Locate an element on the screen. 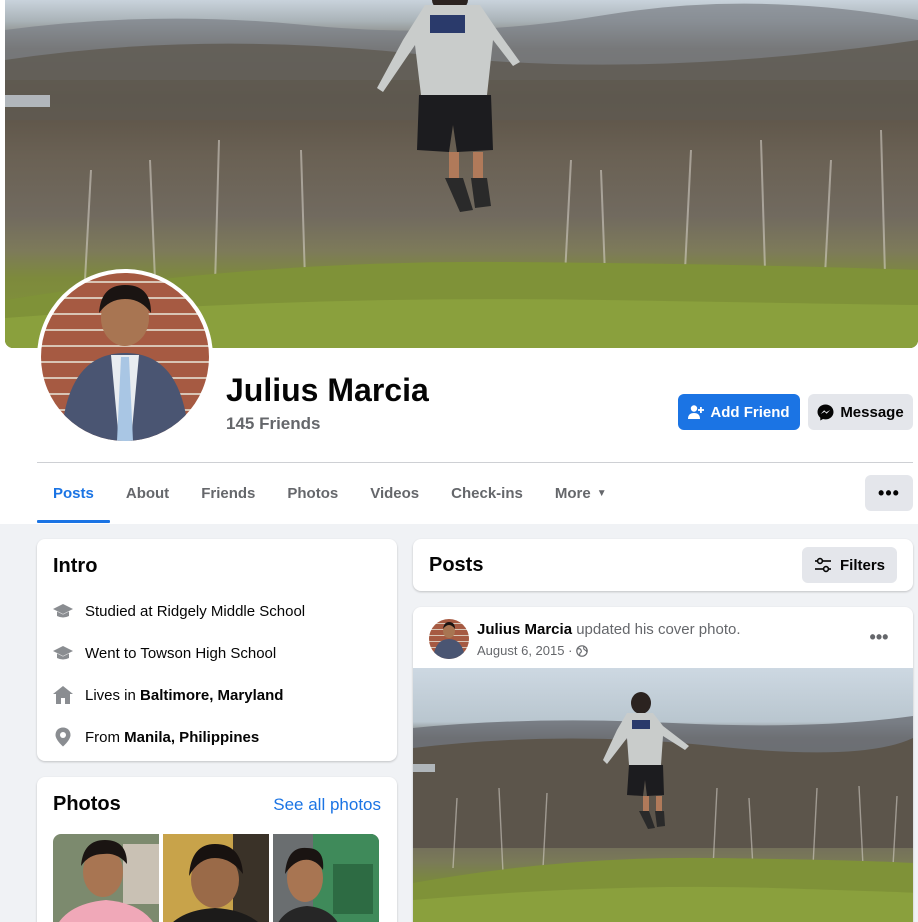  post-meta: August 6, 2015 · is located at coordinates (533, 650).